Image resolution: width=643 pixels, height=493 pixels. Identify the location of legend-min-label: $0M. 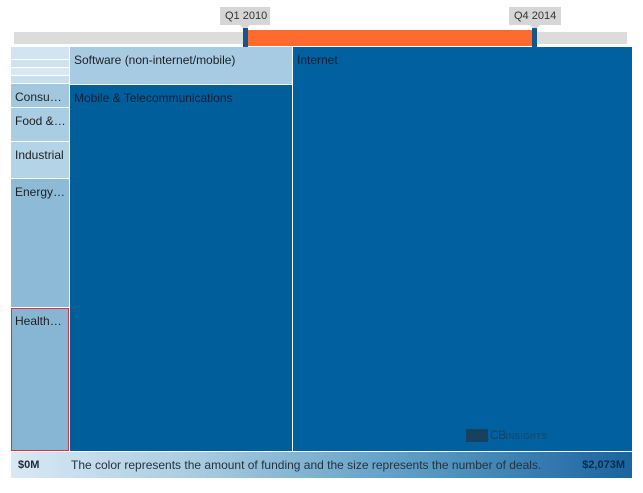
(29, 465).